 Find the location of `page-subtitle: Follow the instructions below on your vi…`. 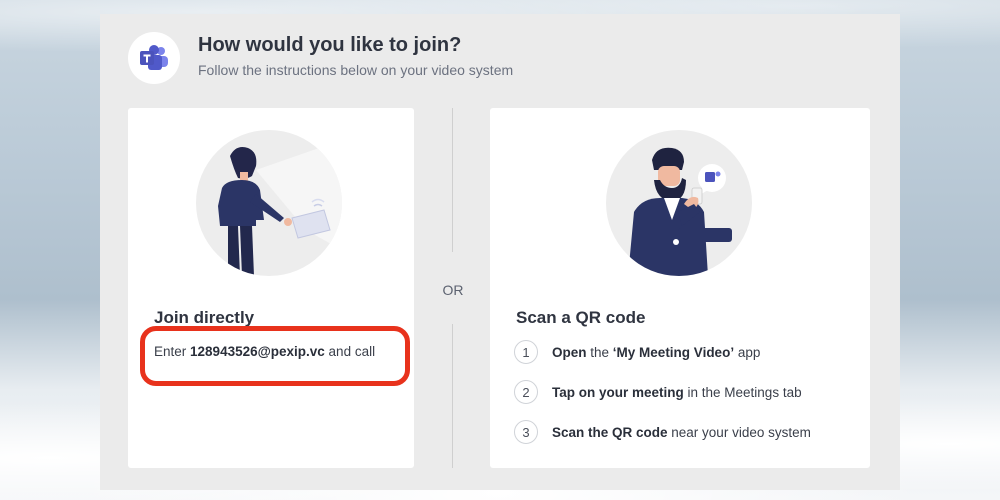

page-subtitle: Follow the instructions below on your vi… is located at coordinates (356, 70).